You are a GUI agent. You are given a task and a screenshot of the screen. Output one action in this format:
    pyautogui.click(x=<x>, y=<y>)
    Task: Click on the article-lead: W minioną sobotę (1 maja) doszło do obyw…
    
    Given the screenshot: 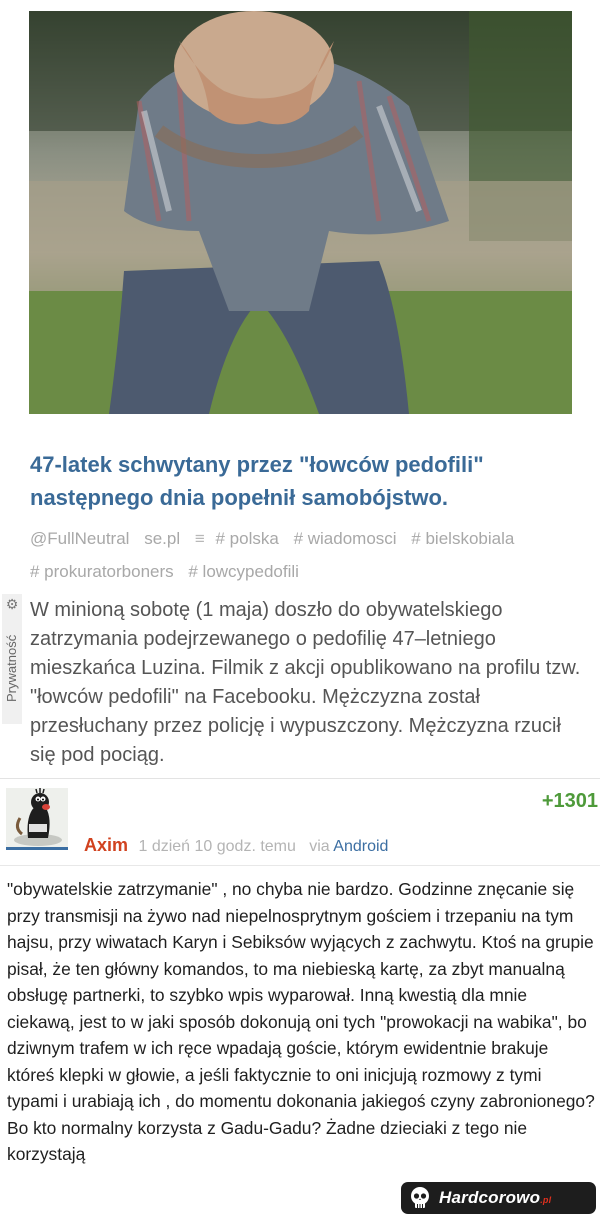 What is the action you would take?
    pyautogui.click(x=305, y=682)
    